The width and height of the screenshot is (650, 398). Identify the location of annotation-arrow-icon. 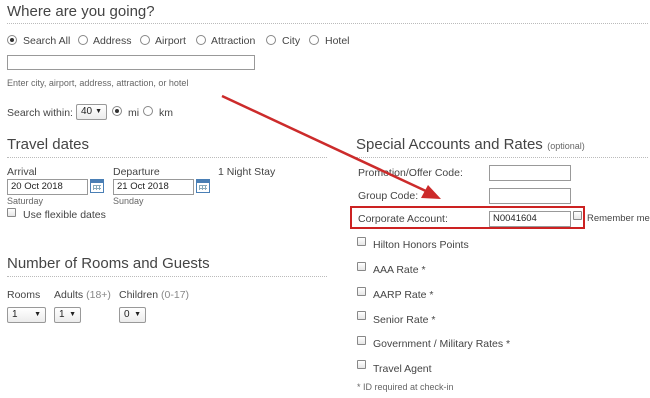
(331, 146).